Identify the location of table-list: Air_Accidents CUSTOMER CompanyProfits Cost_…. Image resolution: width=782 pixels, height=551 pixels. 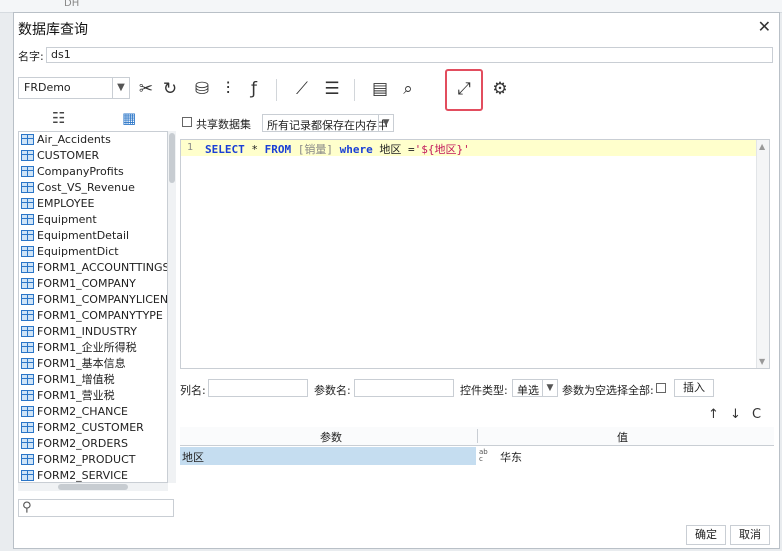
(93, 307).